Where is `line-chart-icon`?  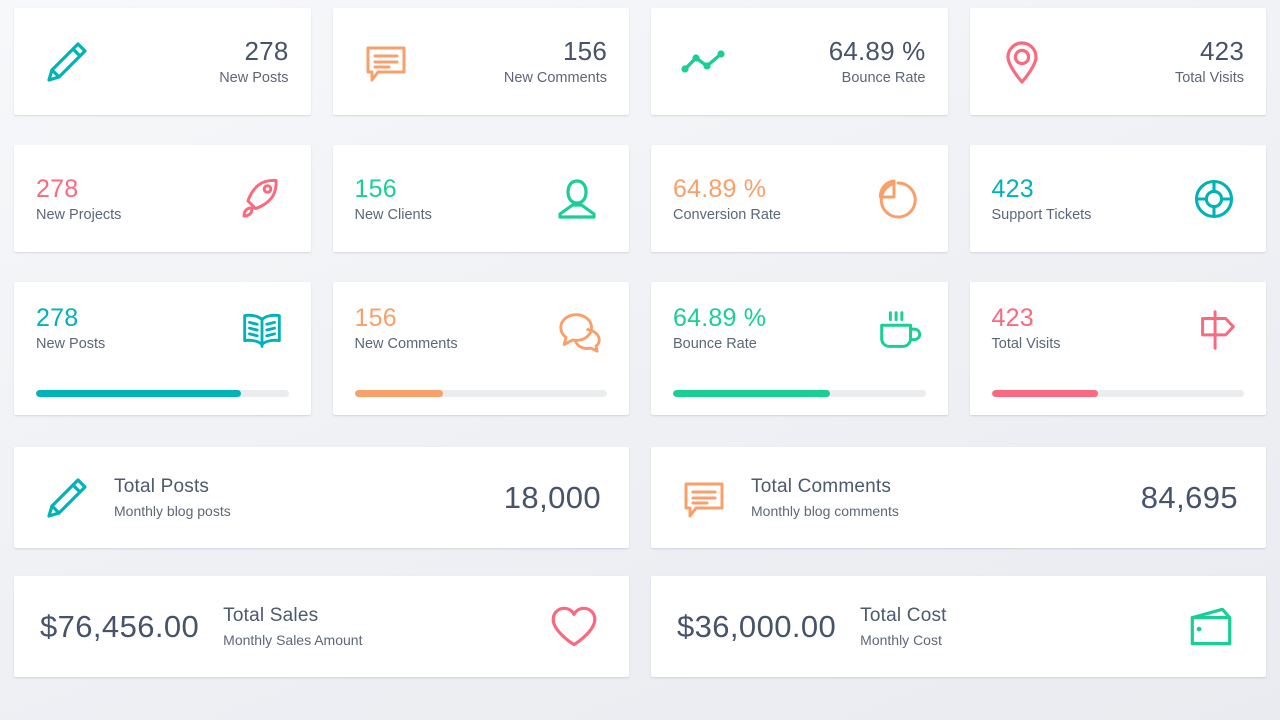 line-chart-icon is located at coordinates (703, 62).